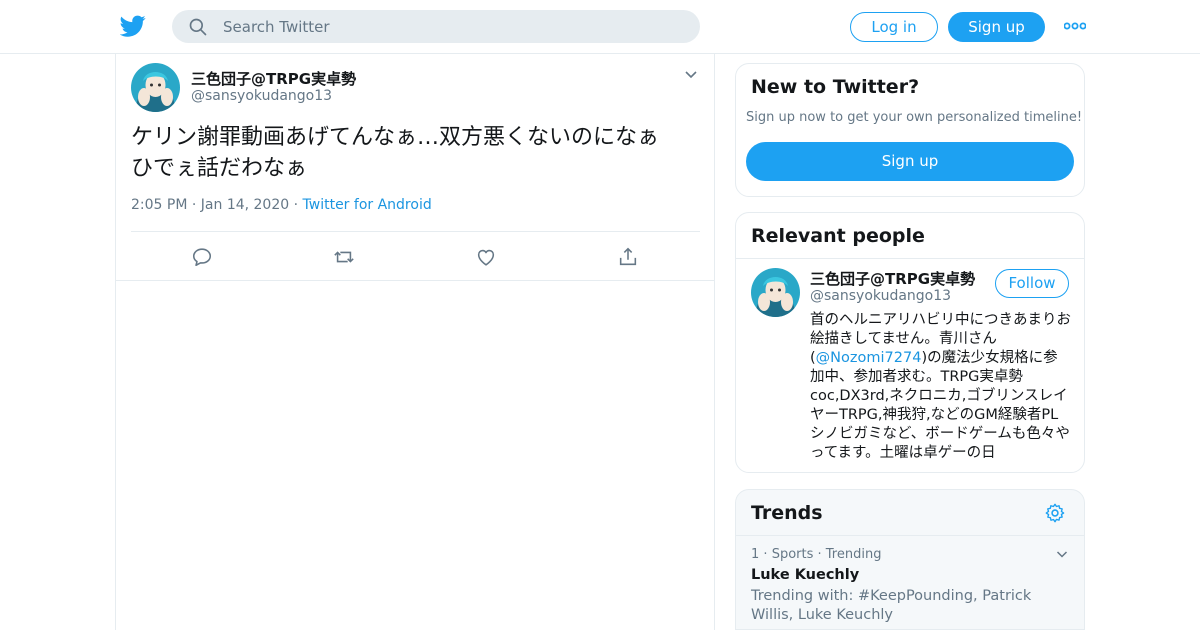 The width and height of the screenshot is (1200, 630). What do you see at coordinates (416, 153) in the screenshot?
I see `tweet-text: ケリン謝罪動画あげてんなぁ…双方悪くないのになぁ ひでぇ話だわなぁ` at bounding box center [416, 153].